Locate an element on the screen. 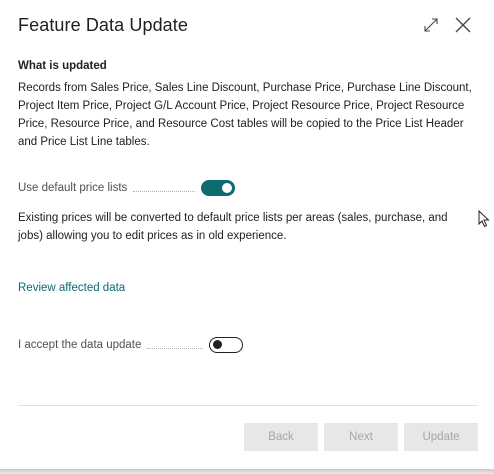  update-button: Update is located at coordinates (441, 437).